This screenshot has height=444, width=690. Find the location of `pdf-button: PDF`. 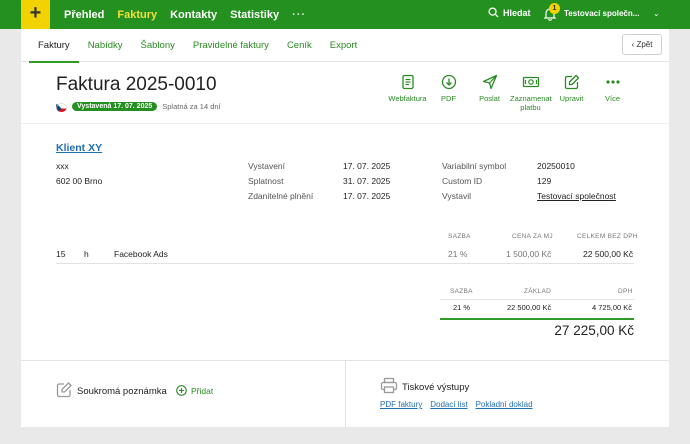

pdf-button: PDF is located at coordinates (448, 93).